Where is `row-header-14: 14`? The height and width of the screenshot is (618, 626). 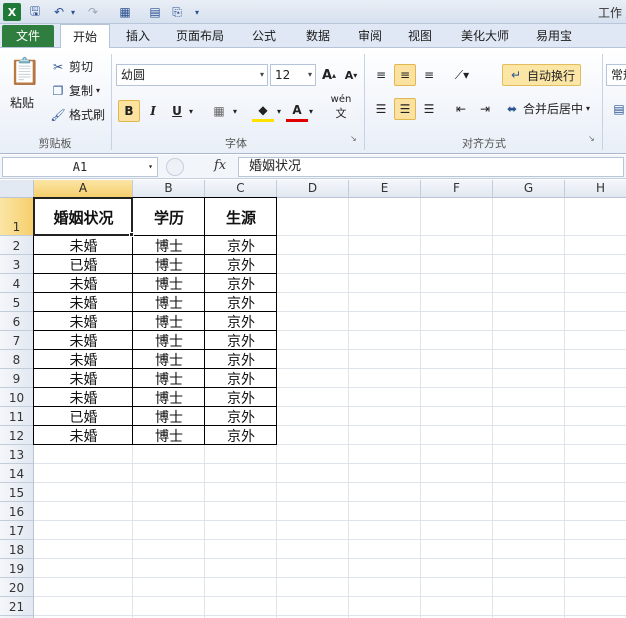
row-header-14: 14 is located at coordinates (17, 473).